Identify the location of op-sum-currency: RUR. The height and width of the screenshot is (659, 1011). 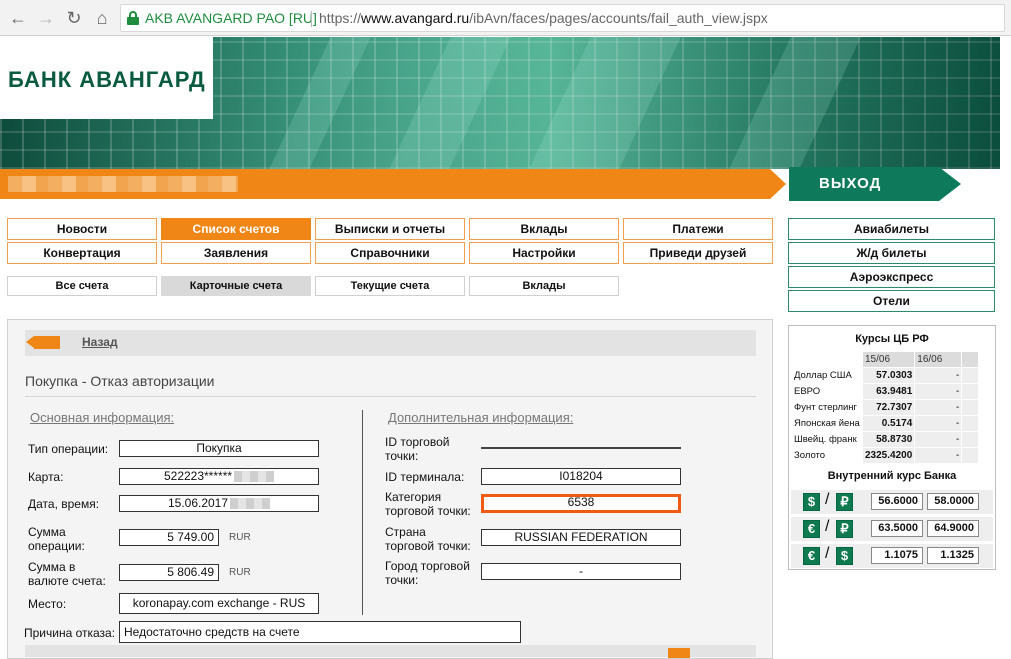
(240, 537).